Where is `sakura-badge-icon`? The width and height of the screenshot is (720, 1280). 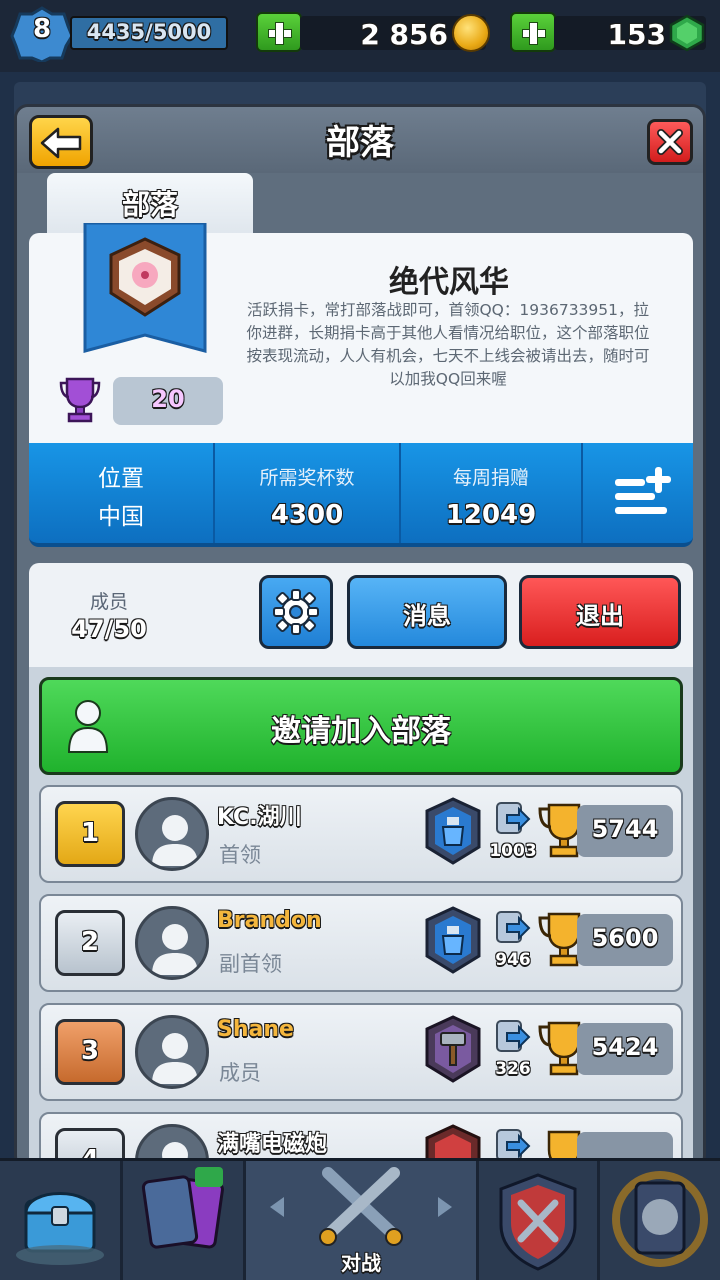
sakura-badge-icon is located at coordinates (145, 292).